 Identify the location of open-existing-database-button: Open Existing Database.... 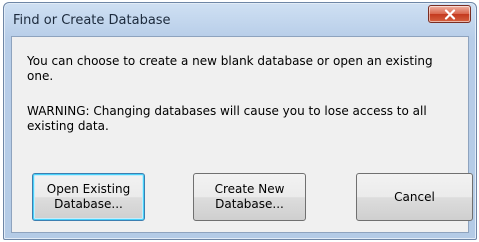
(88, 197).